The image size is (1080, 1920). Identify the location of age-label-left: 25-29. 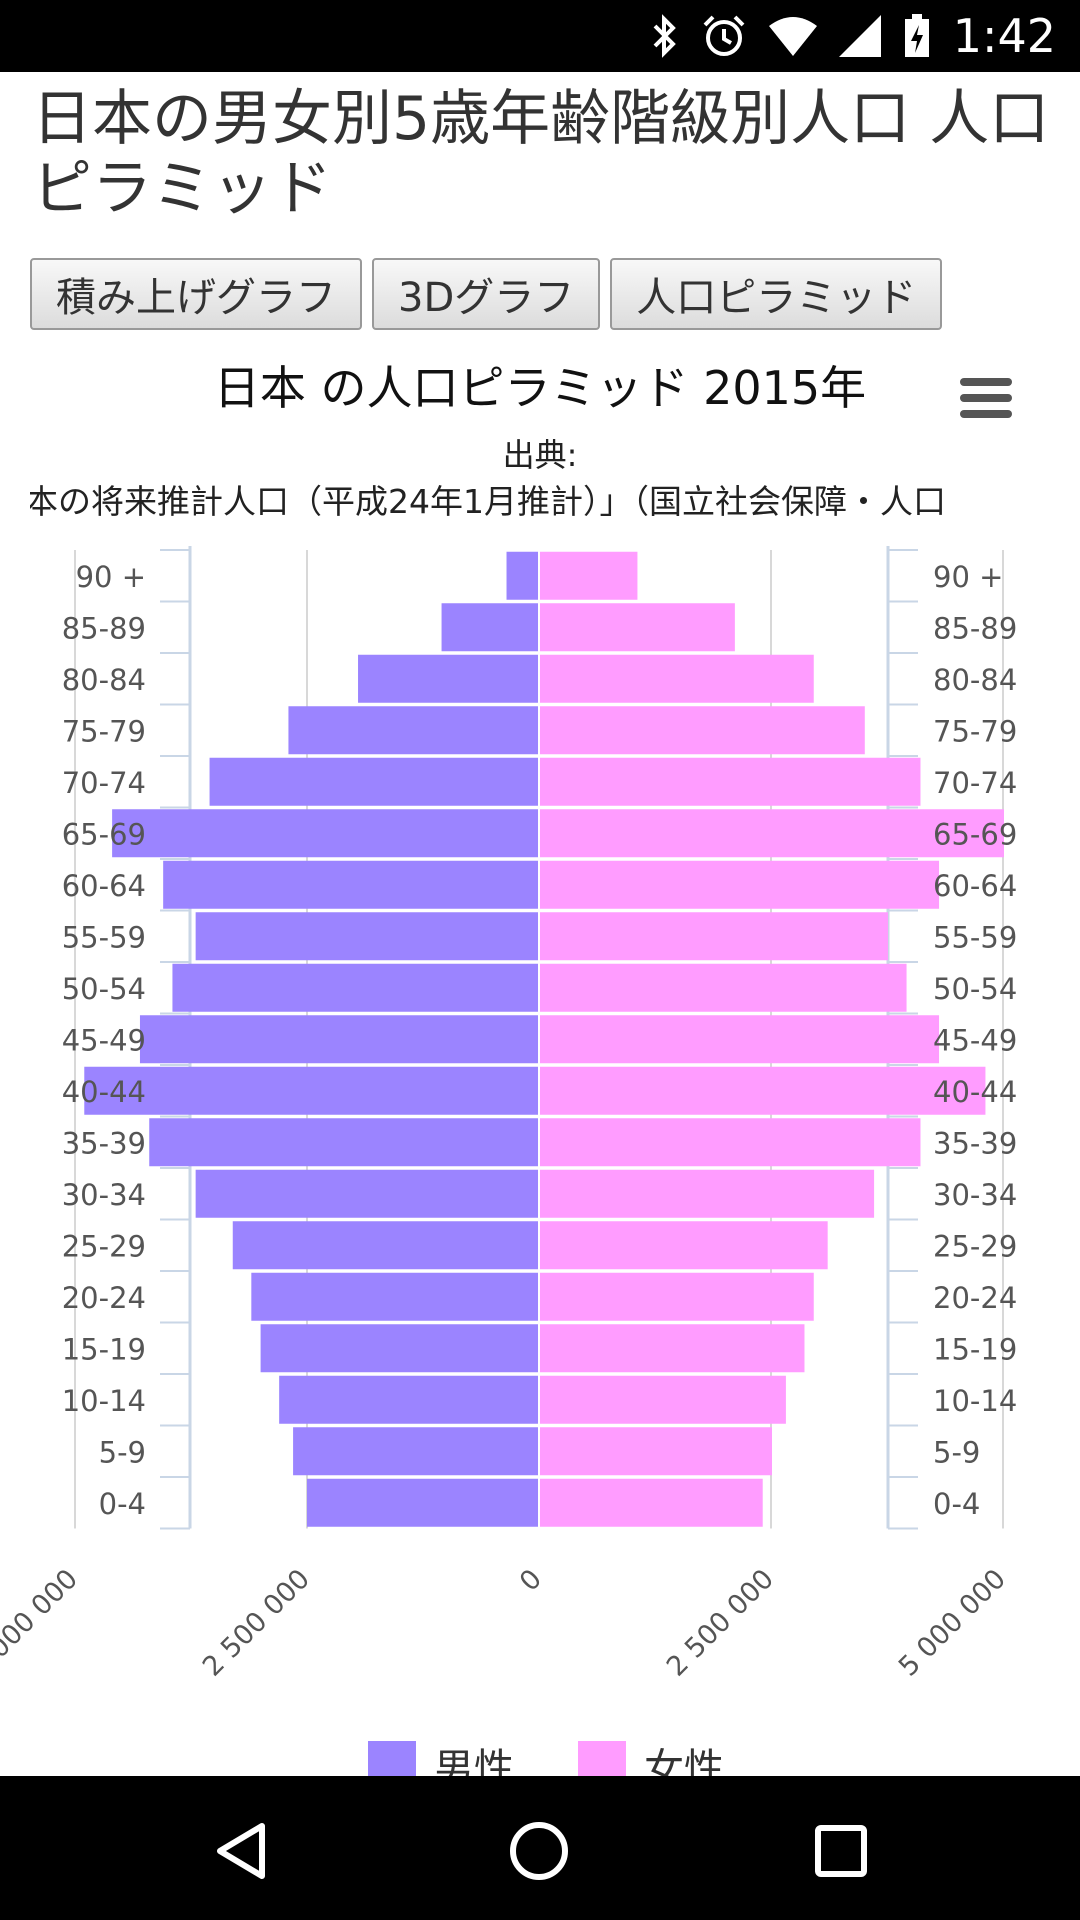
(104, 1246).